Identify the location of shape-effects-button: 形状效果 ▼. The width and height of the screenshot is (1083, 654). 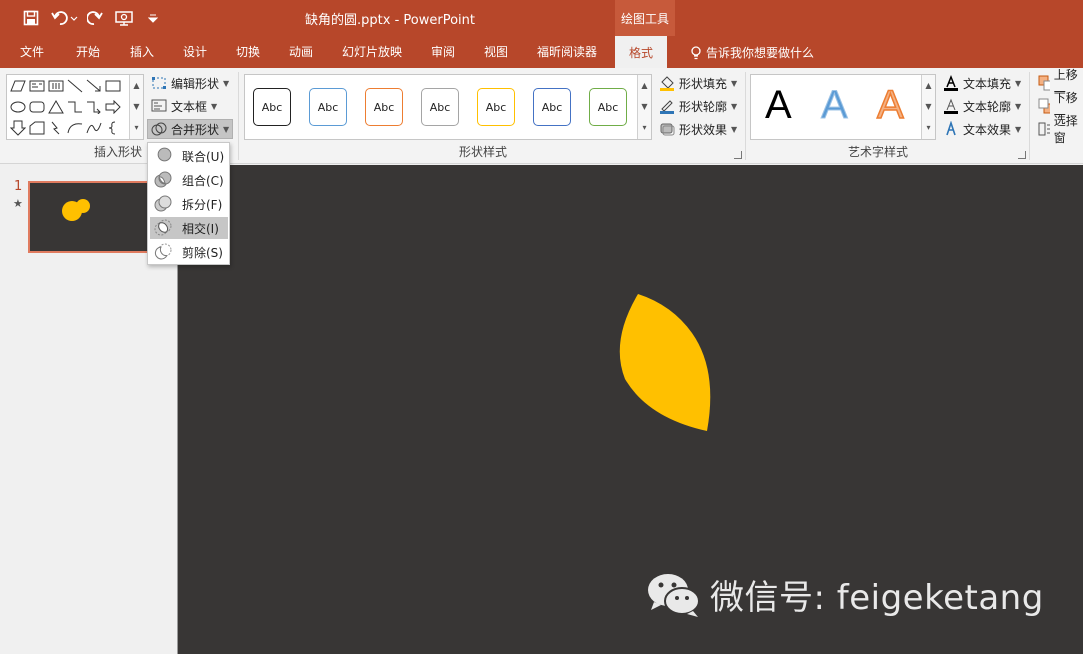
(698, 129).